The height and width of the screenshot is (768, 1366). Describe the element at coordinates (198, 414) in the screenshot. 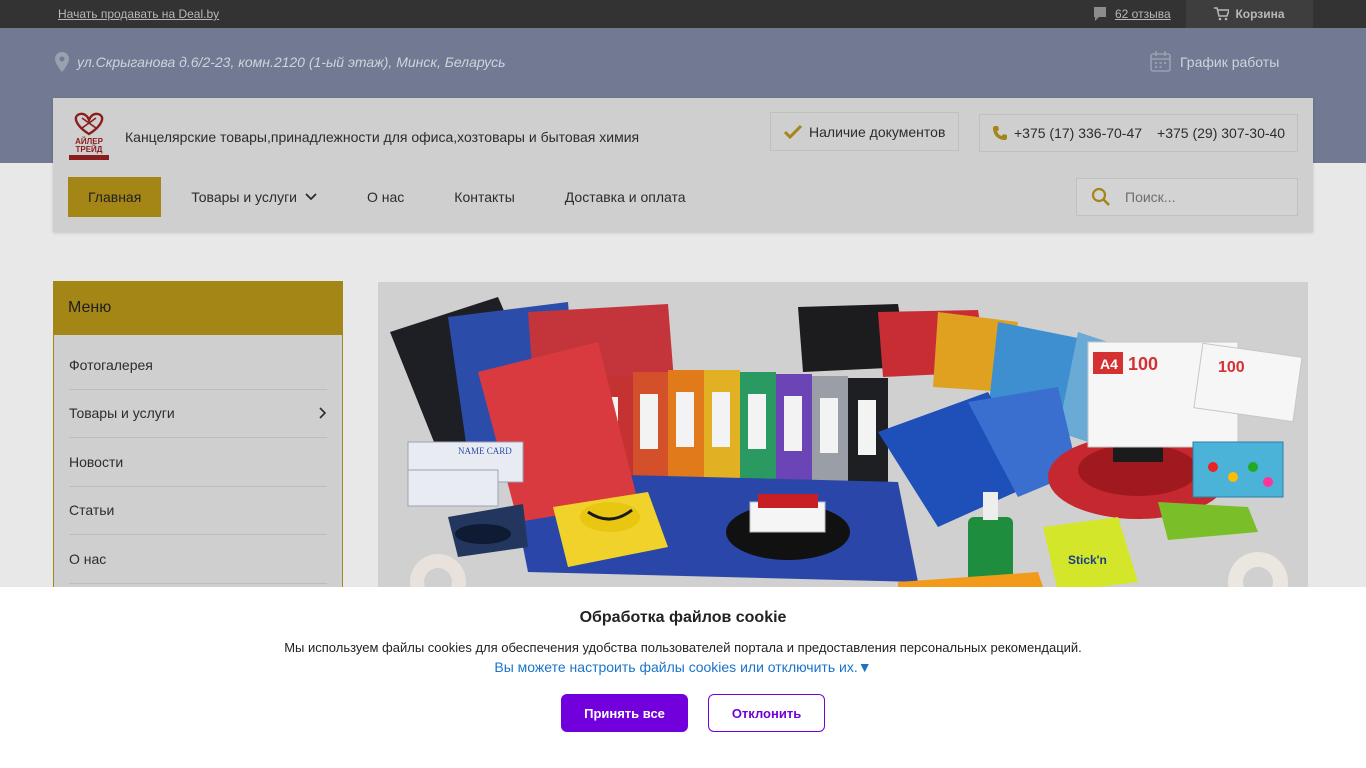

I see `sidebar-item-products: Товары и услуги` at that location.